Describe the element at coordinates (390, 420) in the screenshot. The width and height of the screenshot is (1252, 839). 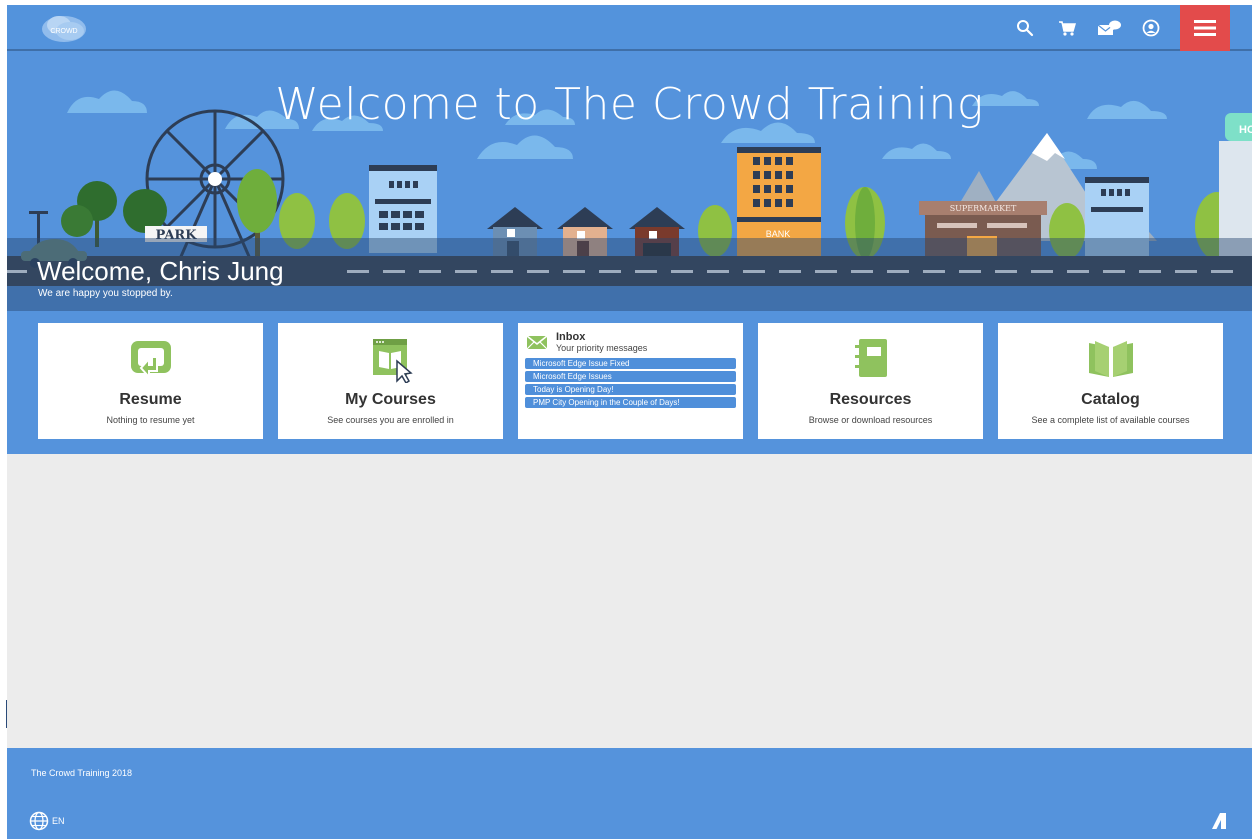
I see `my-courses-description: See courses you are enrolled in` at that location.